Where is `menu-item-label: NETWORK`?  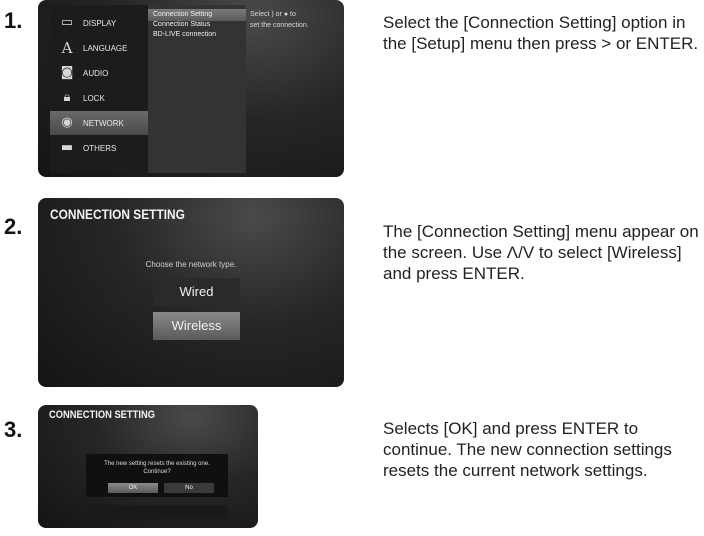
menu-item-label: NETWORK is located at coordinates (103, 123).